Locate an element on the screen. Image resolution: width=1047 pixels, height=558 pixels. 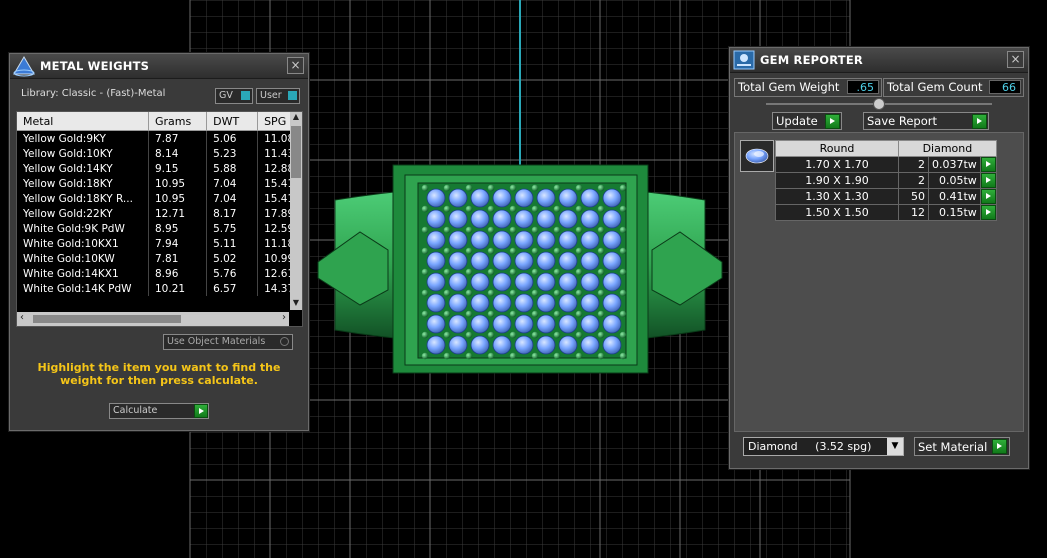
table-row: White Gold:14KX1 8.96 5.76 12.61 is located at coordinates (159, 273).